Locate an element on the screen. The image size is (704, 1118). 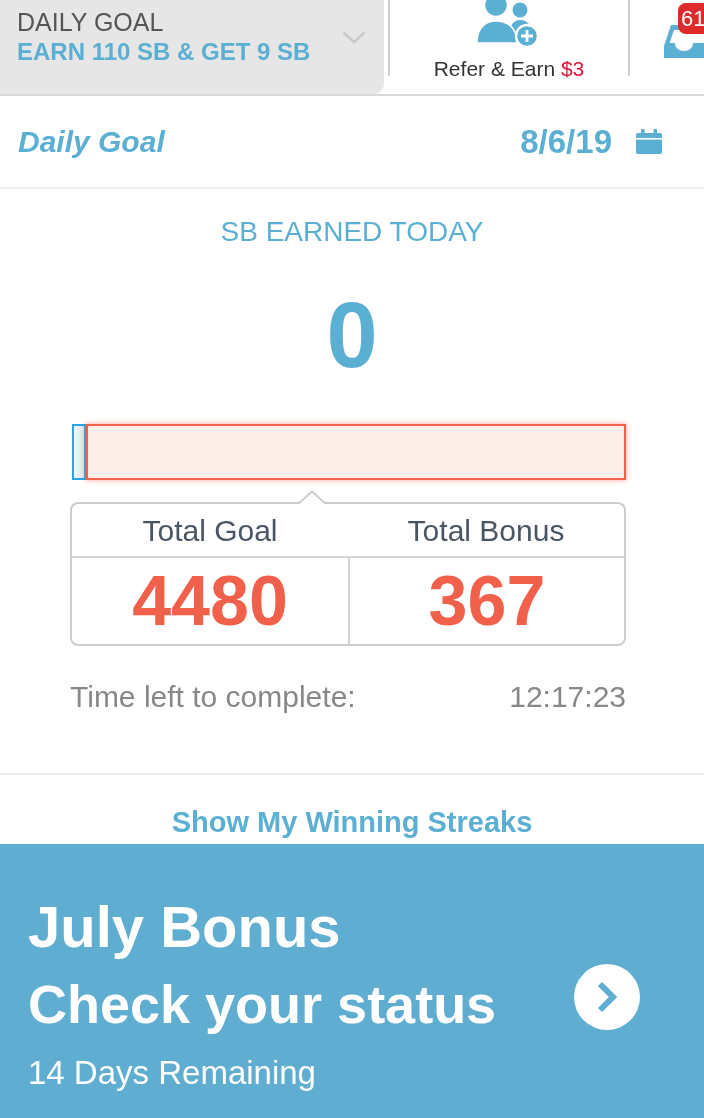
time-left-value: 12:17:23 is located at coordinates (567, 697).